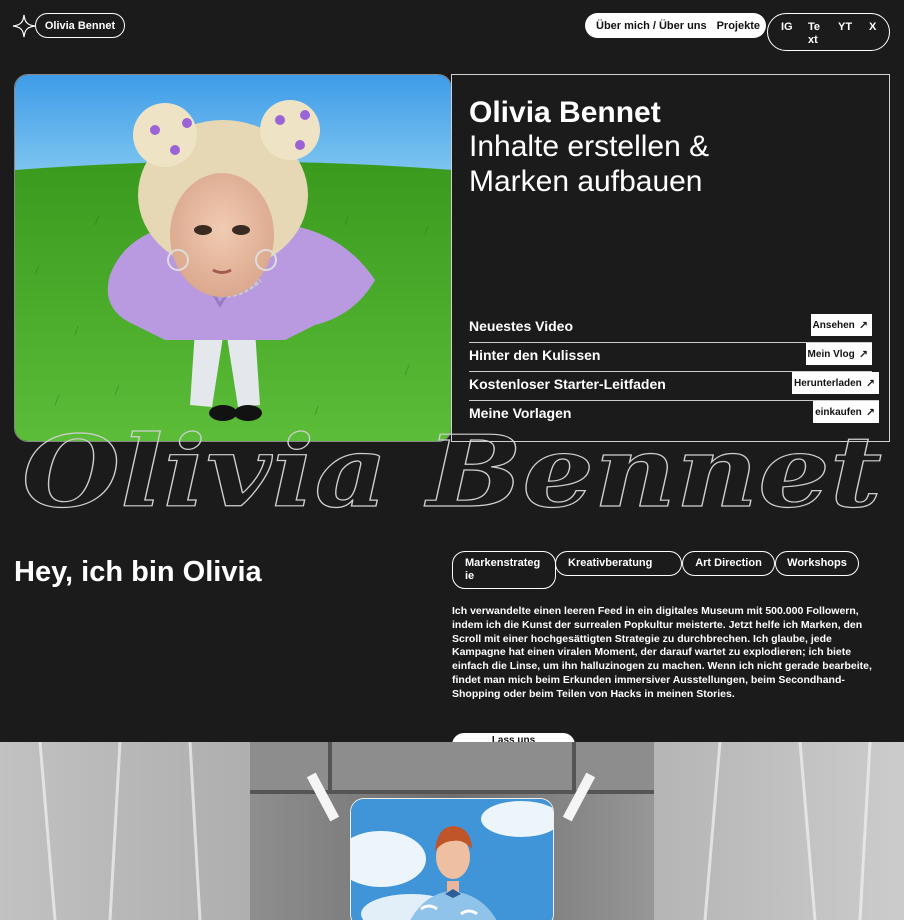 This screenshot has height=920, width=904. What do you see at coordinates (470, 576) in the screenshot?
I see `chip-label-line2: ie` at bounding box center [470, 576].